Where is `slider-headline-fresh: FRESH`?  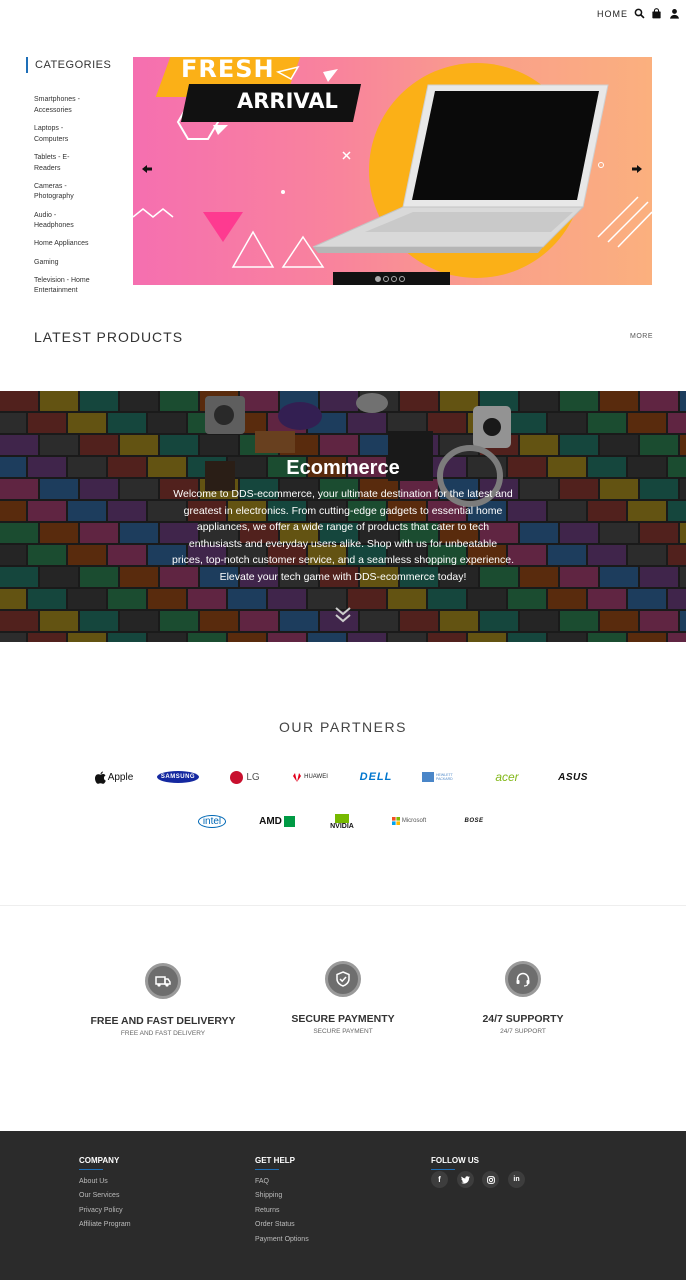 slider-headline-fresh: FRESH is located at coordinates (228, 70).